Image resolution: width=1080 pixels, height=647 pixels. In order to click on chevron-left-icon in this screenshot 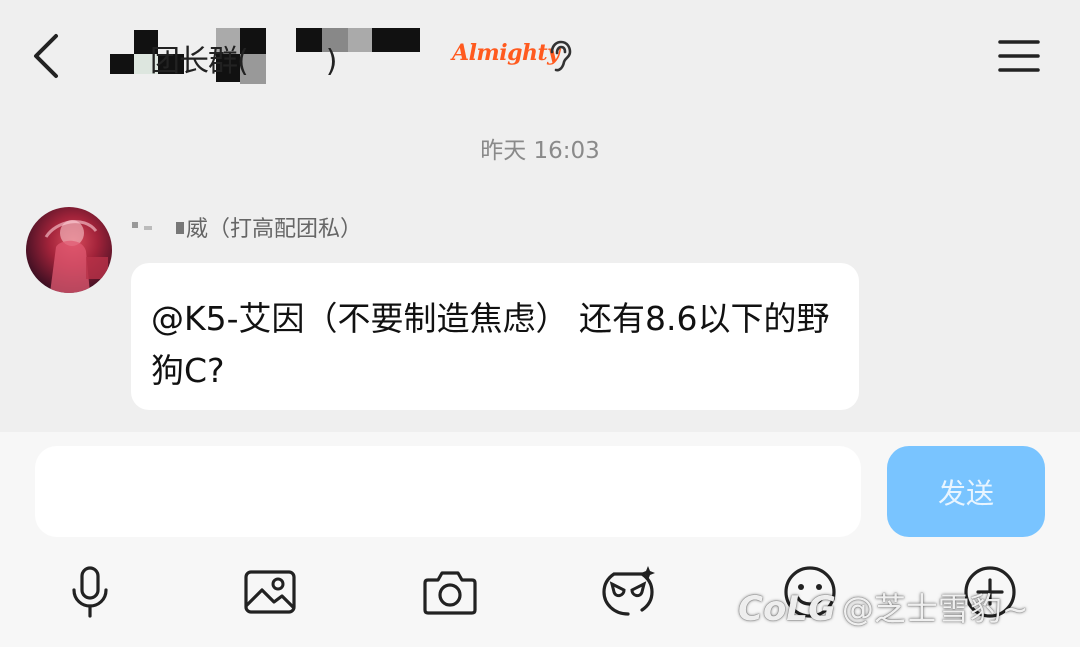, I will do `click(46, 56)`.